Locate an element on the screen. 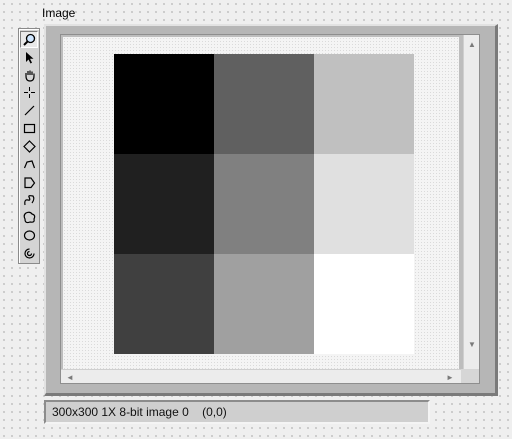 Image resolution: width=512 pixels, height=439 pixels. freehand-line-icon is located at coordinates (29, 200).